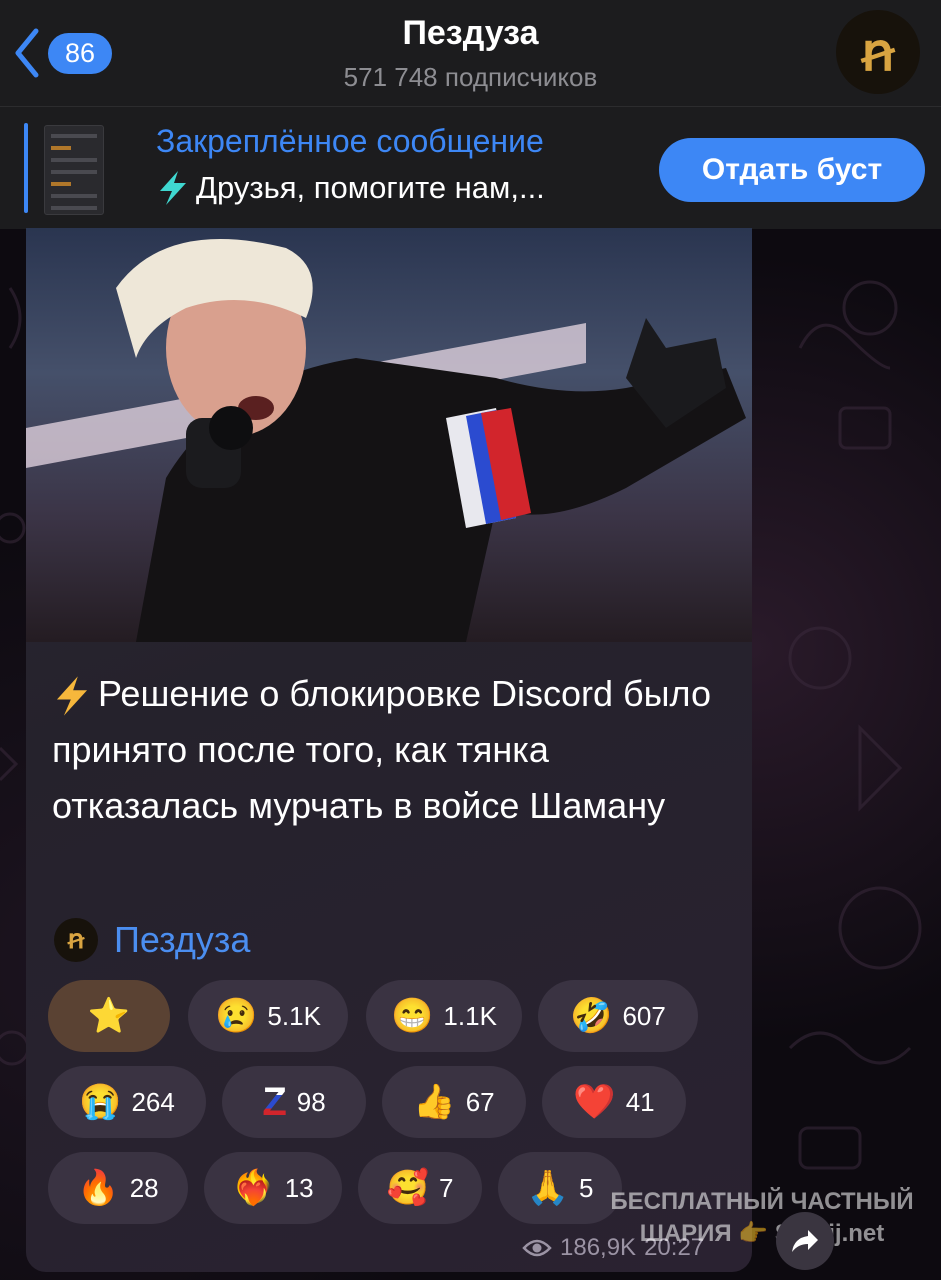 This screenshot has height=1280, width=941. I want to click on reaction-fire: 🔥 28, so click(118, 1188).